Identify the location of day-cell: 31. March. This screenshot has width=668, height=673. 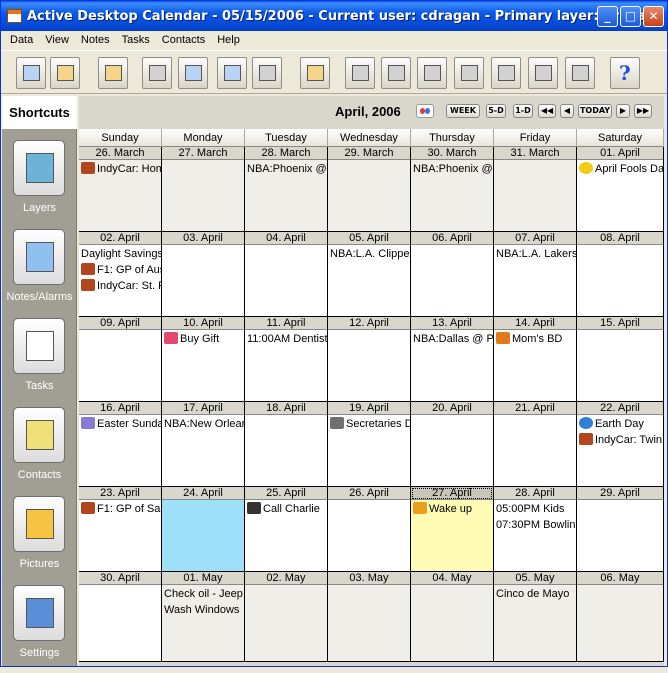
(535, 189).